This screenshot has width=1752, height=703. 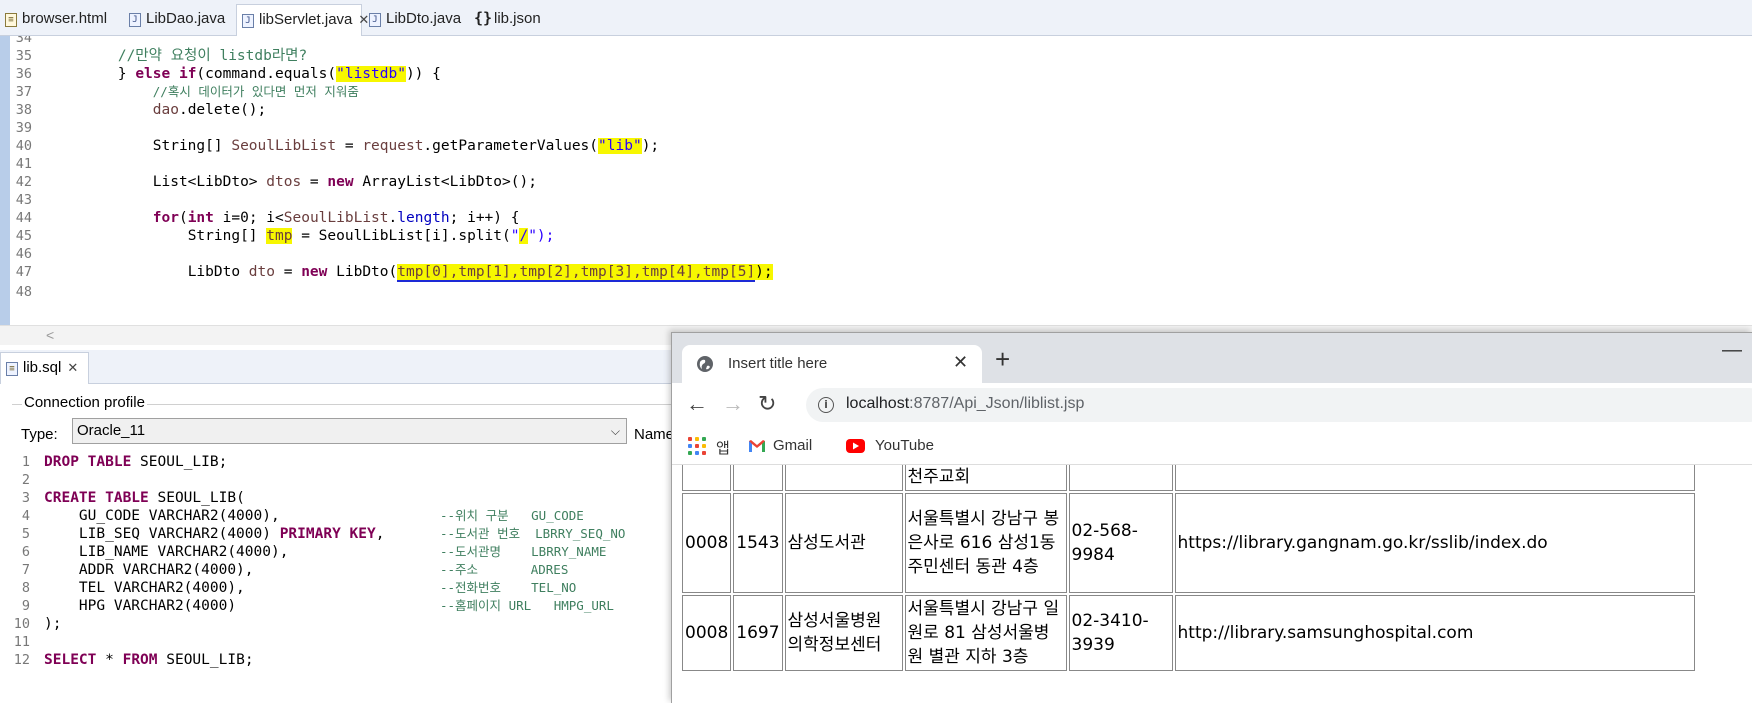 I want to click on reload-button: ↻, so click(x=767, y=404).